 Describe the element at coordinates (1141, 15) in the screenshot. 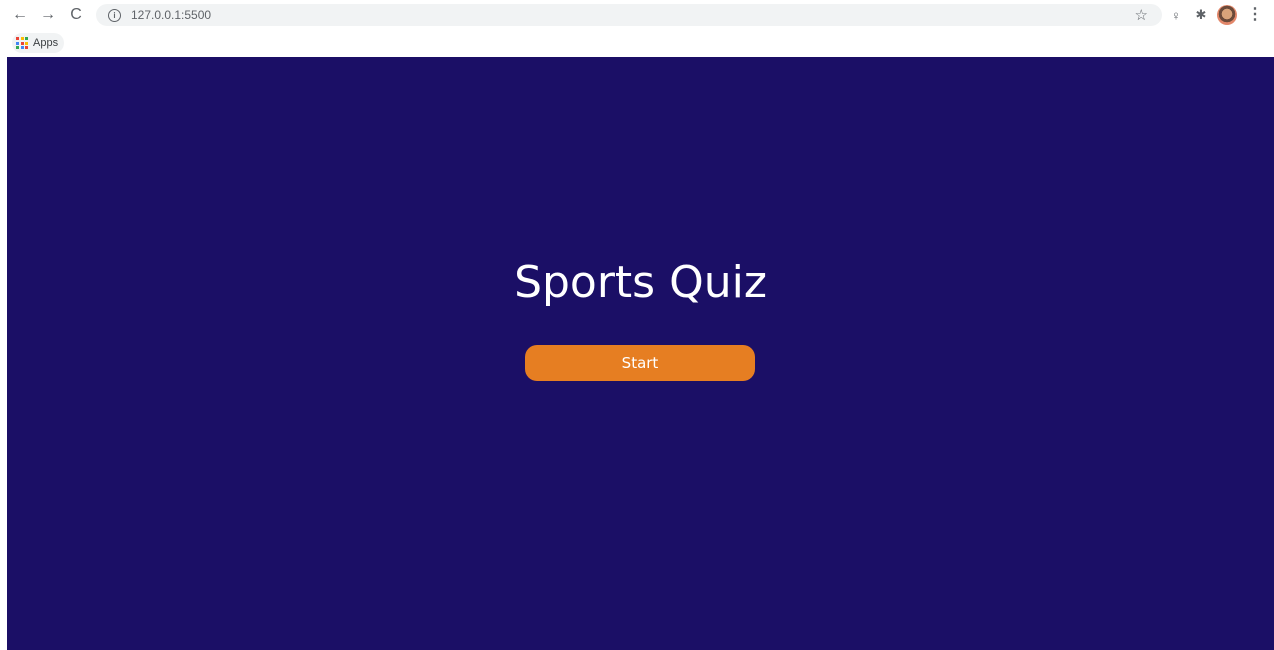

I see `bookmark-star-icon: ☆` at that location.